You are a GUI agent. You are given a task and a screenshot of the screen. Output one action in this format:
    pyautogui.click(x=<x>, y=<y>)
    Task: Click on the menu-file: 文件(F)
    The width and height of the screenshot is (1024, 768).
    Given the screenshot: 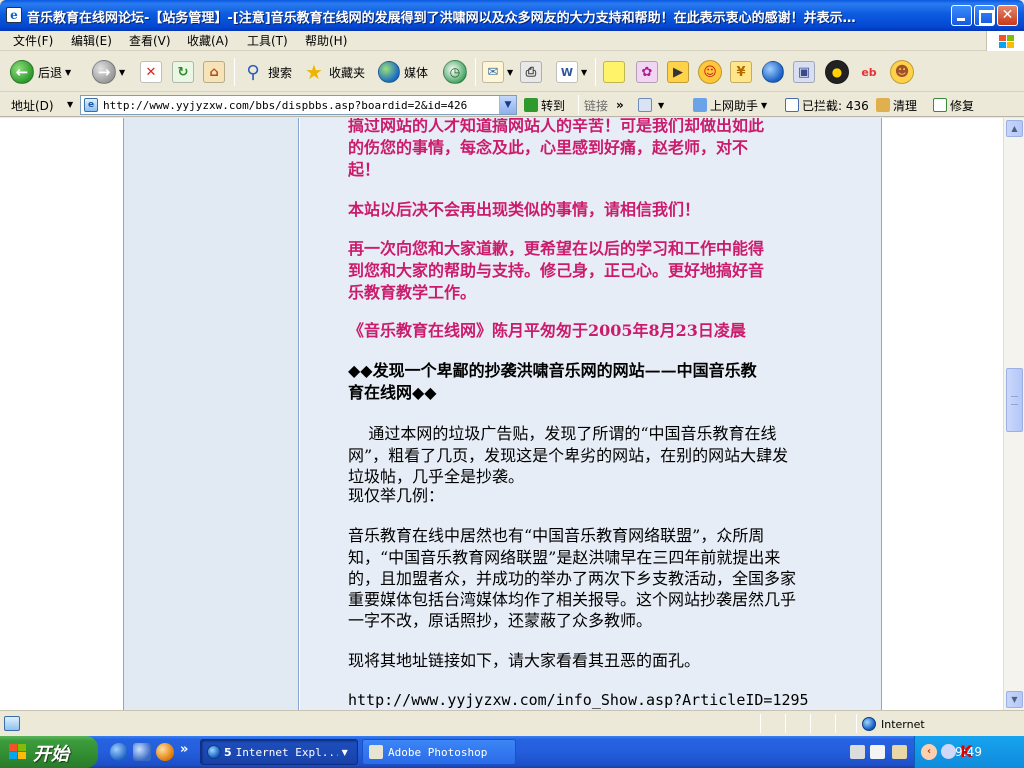 What is the action you would take?
    pyautogui.click(x=33, y=41)
    